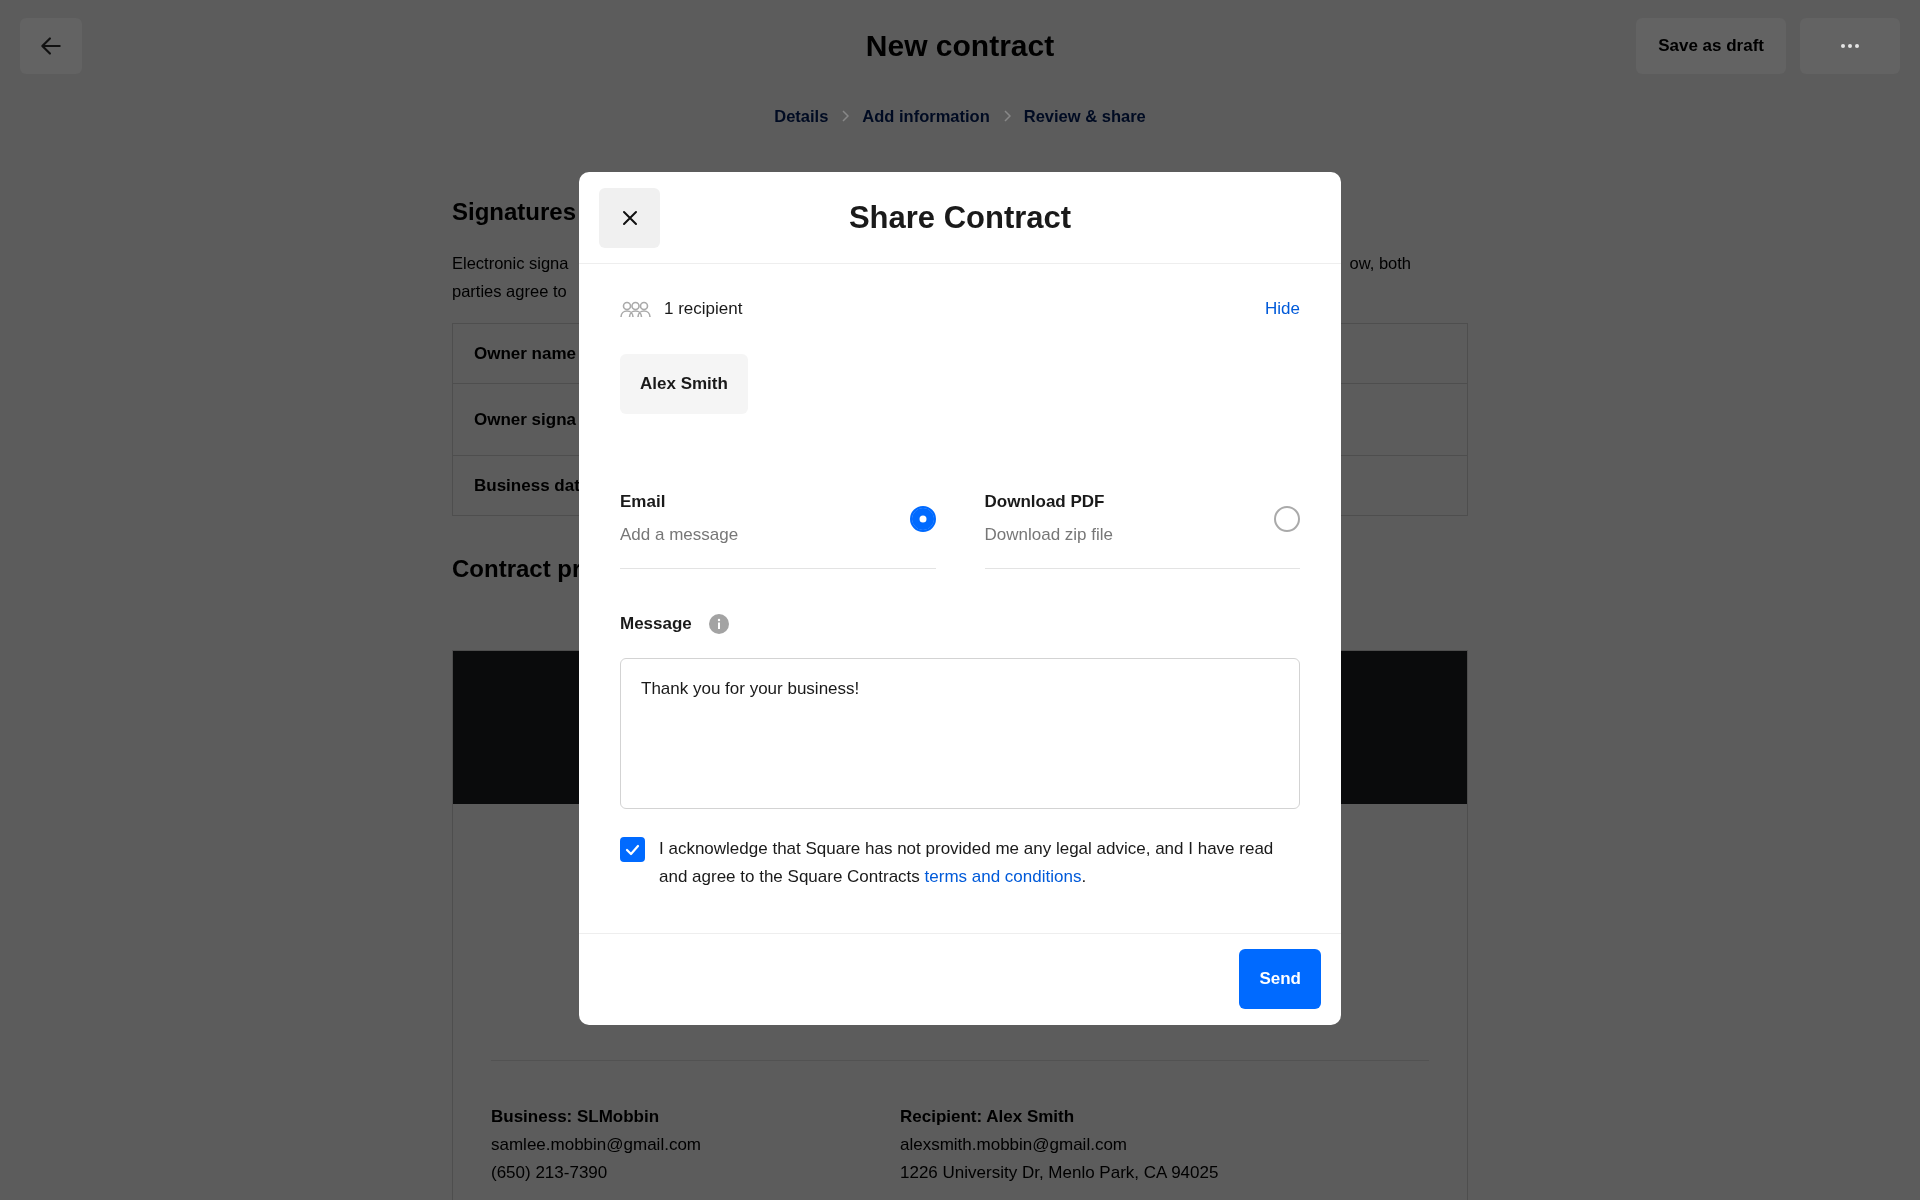 This screenshot has height=1200, width=1920. Describe the element at coordinates (718, 624) in the screenshot. I see `info-icon` at that location.